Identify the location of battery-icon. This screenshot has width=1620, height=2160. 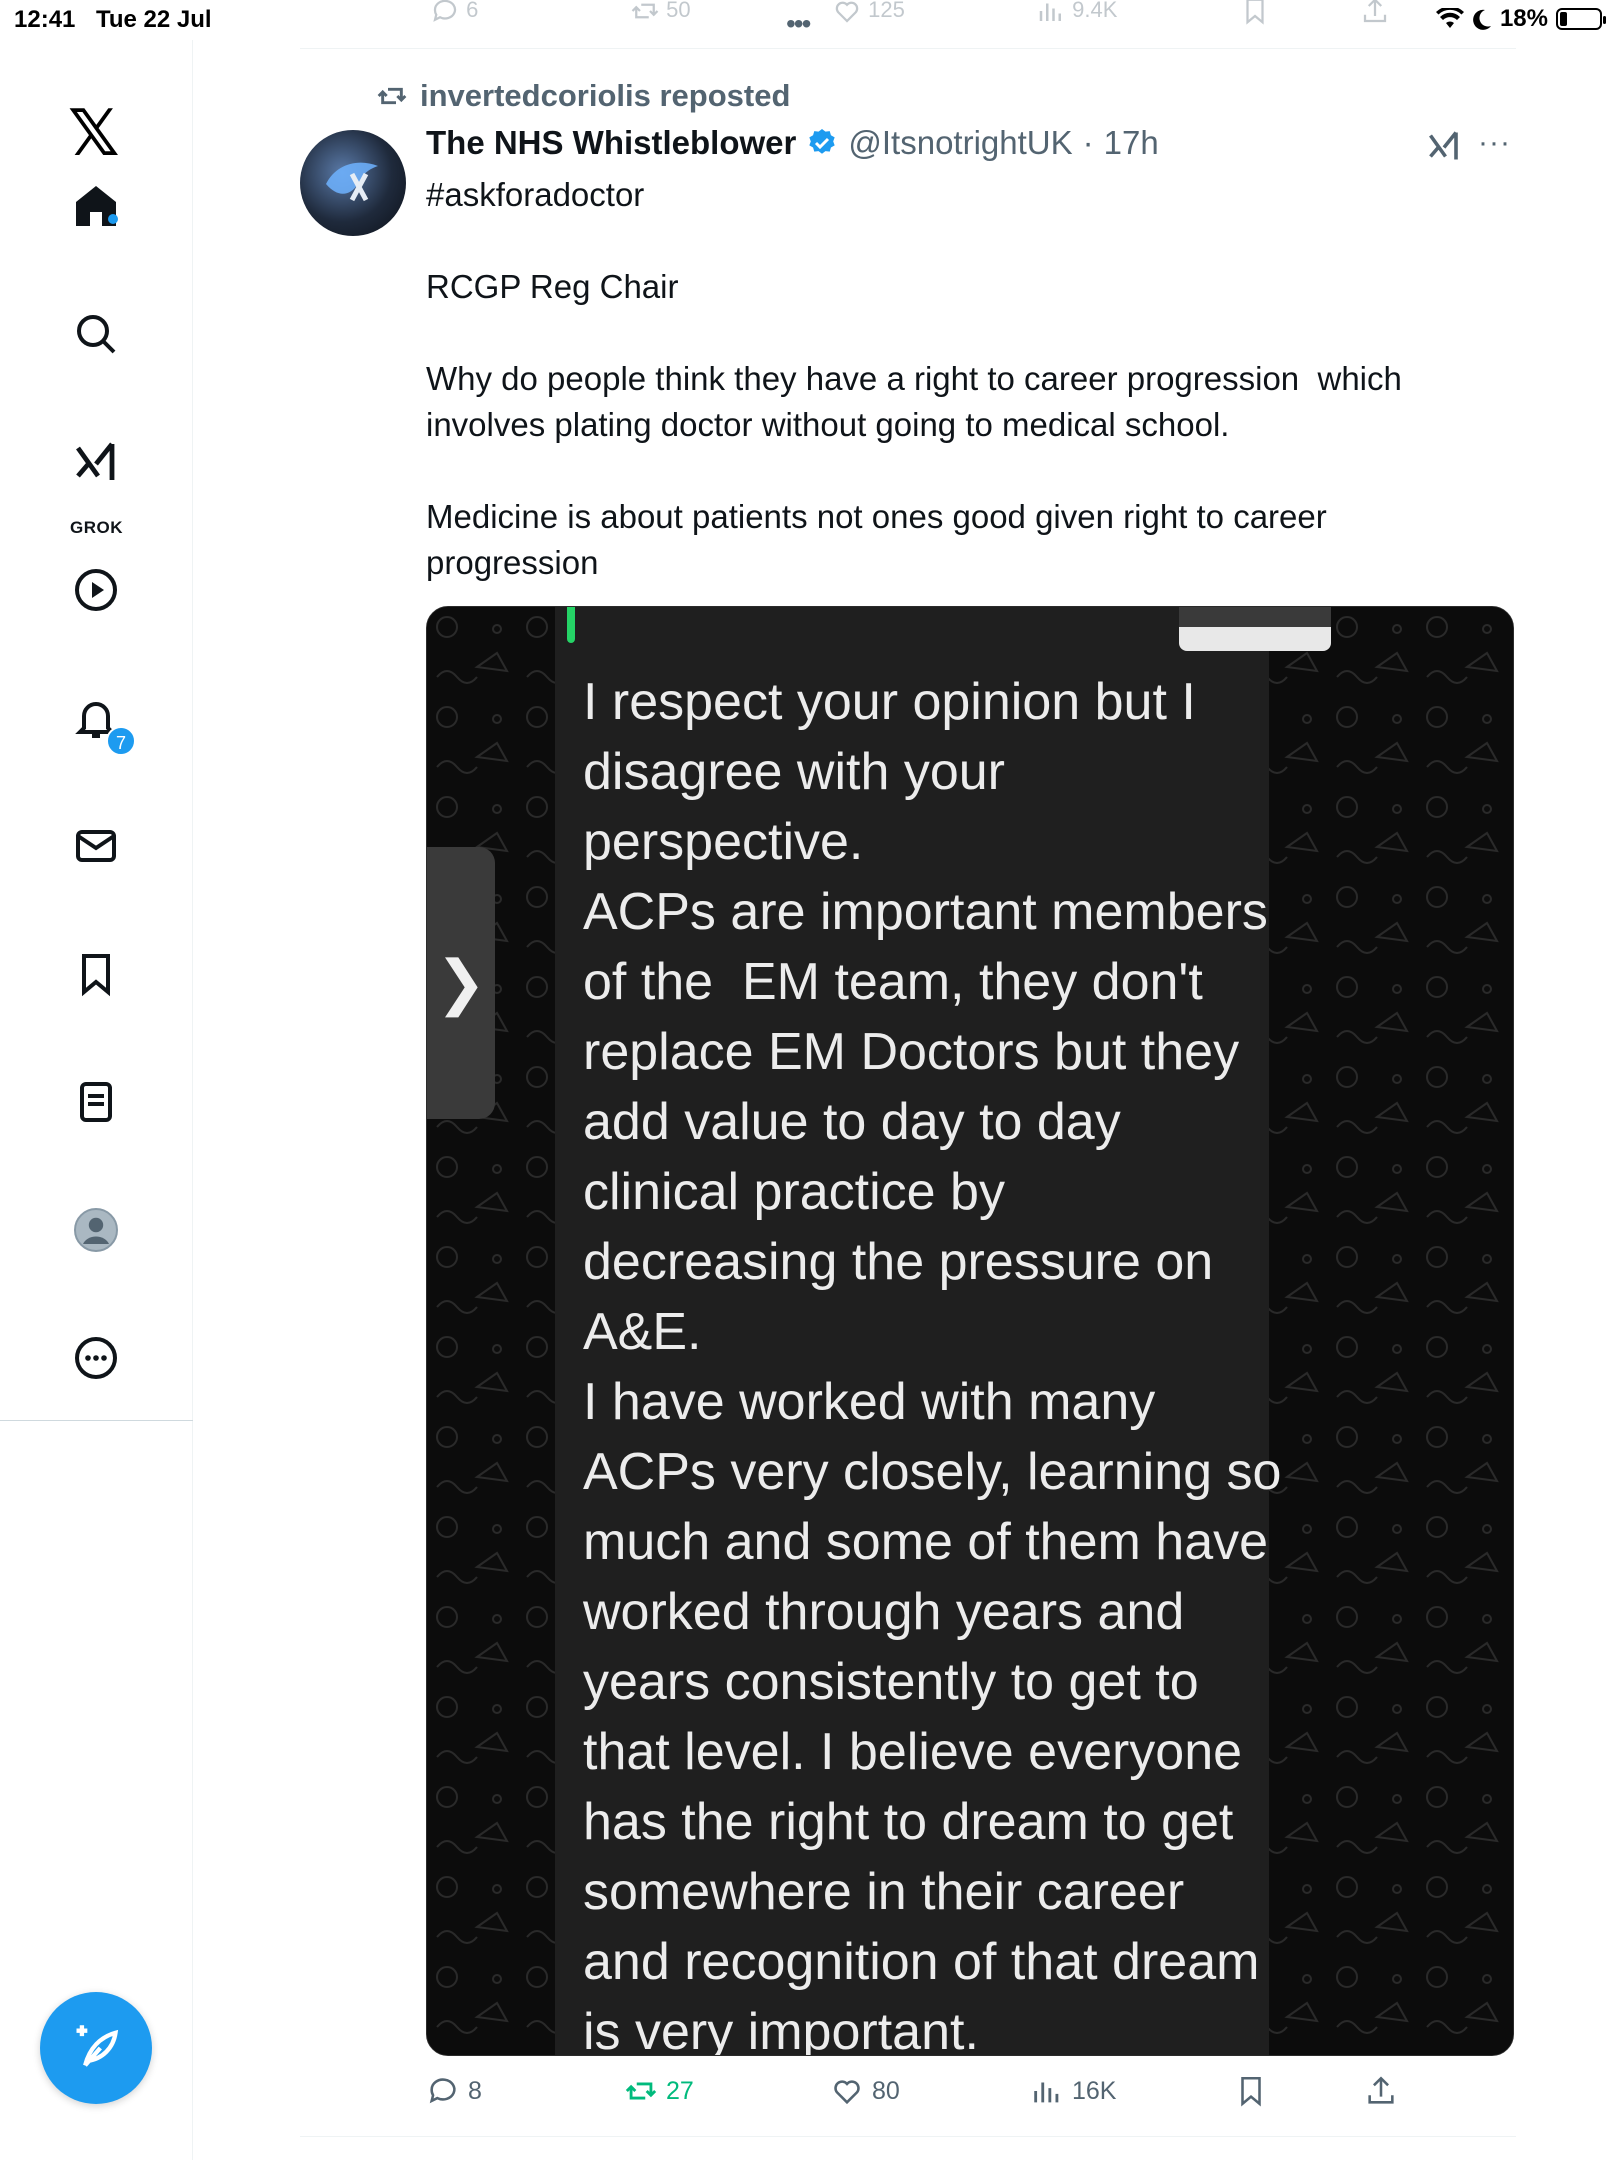
(1581, 19).